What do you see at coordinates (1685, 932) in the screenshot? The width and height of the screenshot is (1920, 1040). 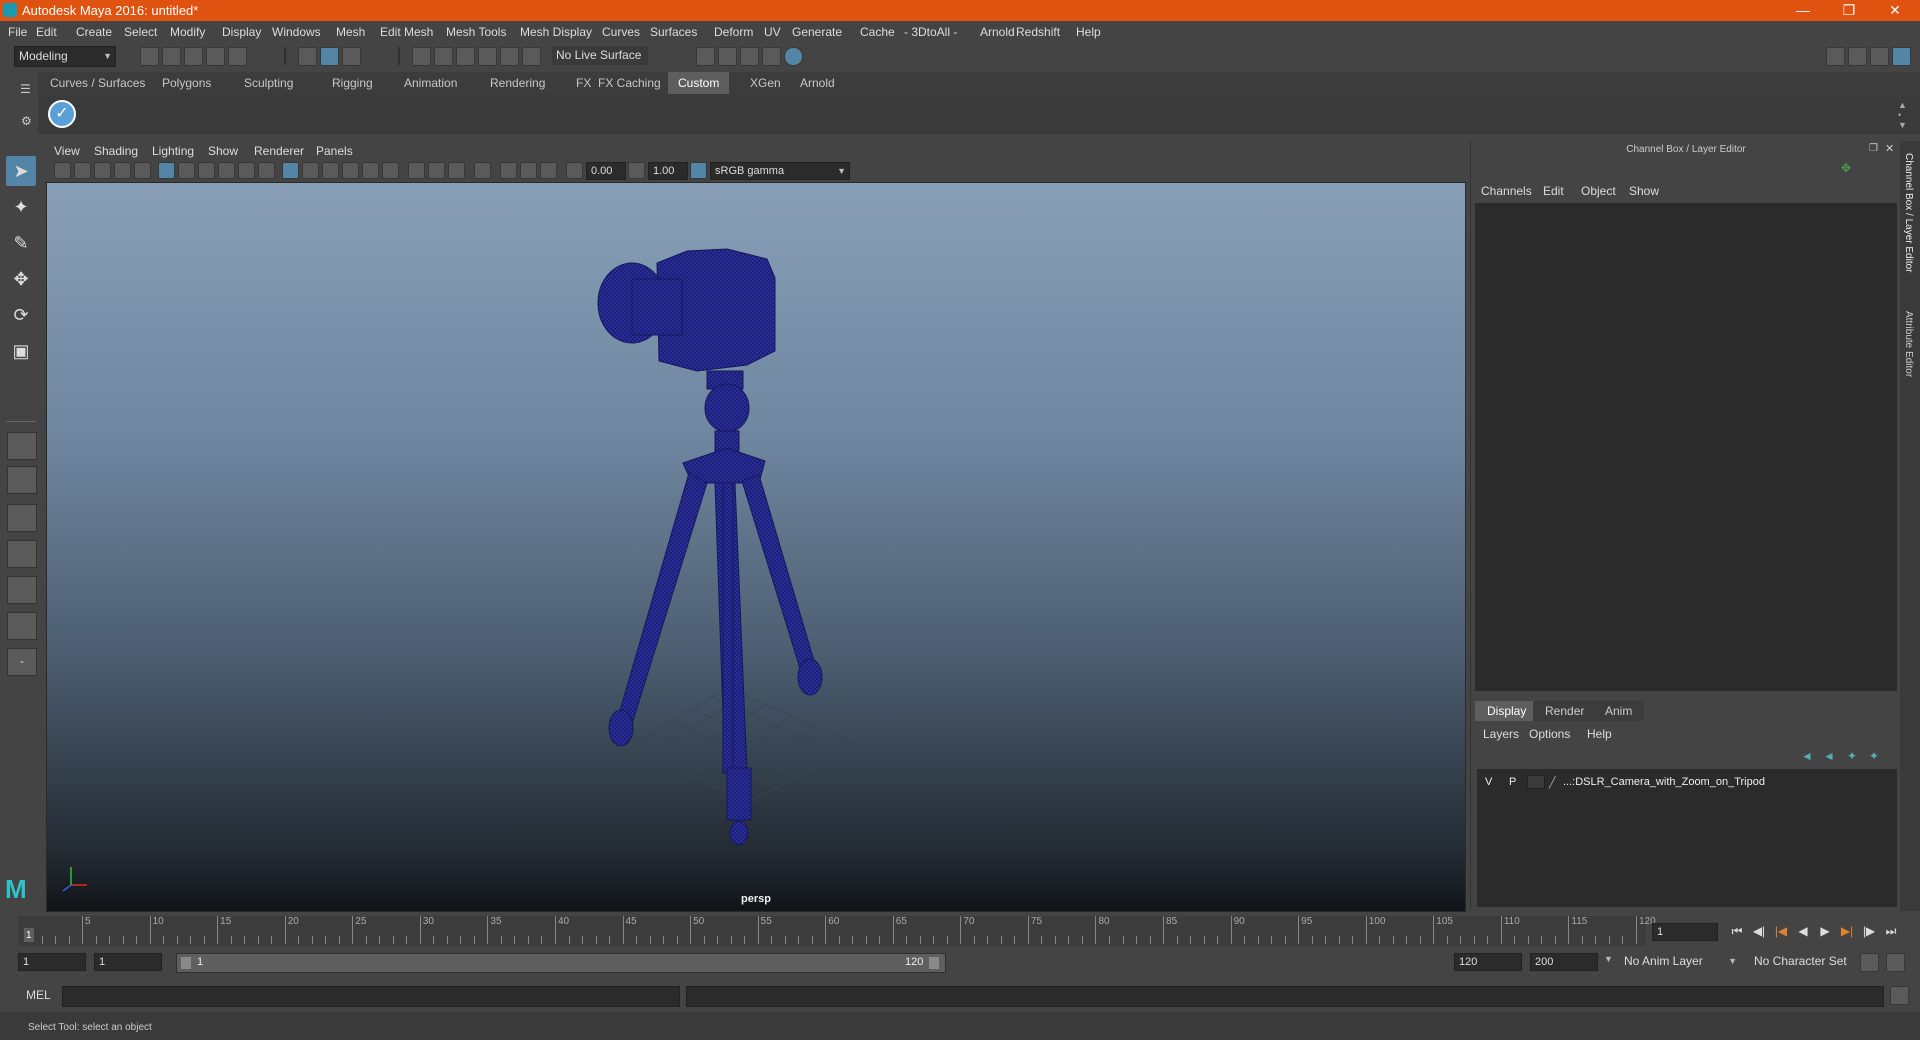 I see `current-frame-field: 1` at bounding box center [1685, 932].